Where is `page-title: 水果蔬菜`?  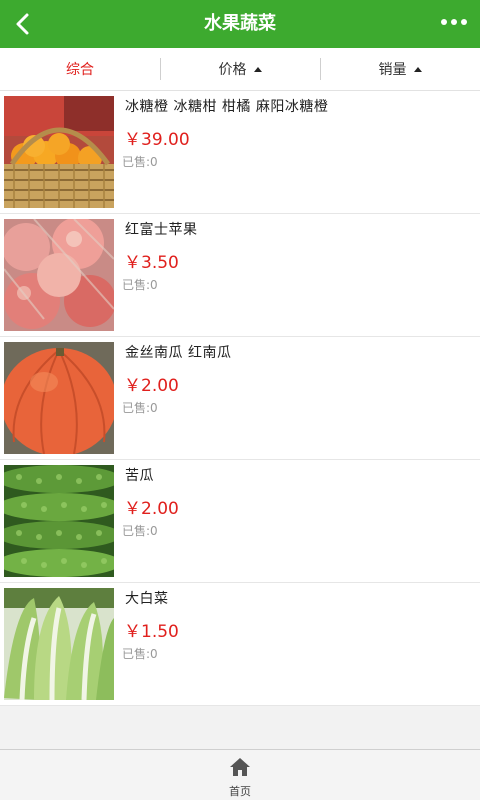 page-title: 水果蔬菜 is located at coordinates (240, 23).